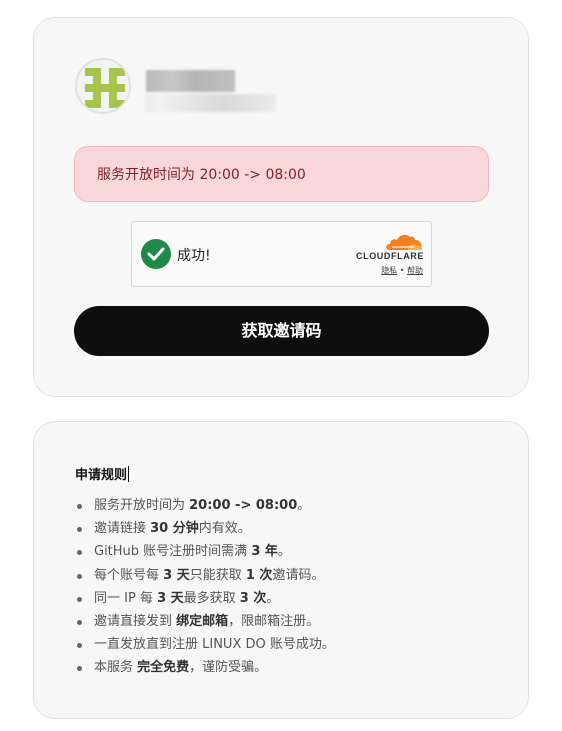  Describe the element at coordinates (142, 505) in the screenshot. I see `rule-text: 服务开放时间为` at that location.